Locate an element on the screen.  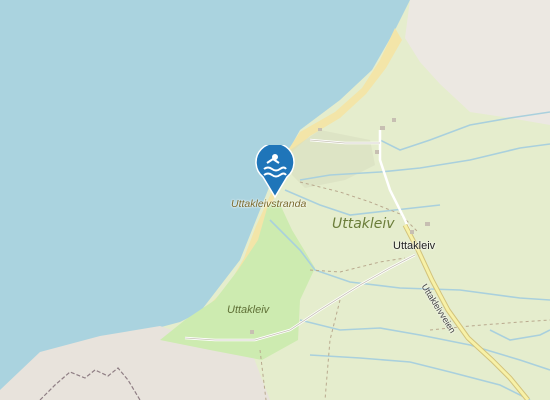
beach-marker is located at coordinates (275, 171).